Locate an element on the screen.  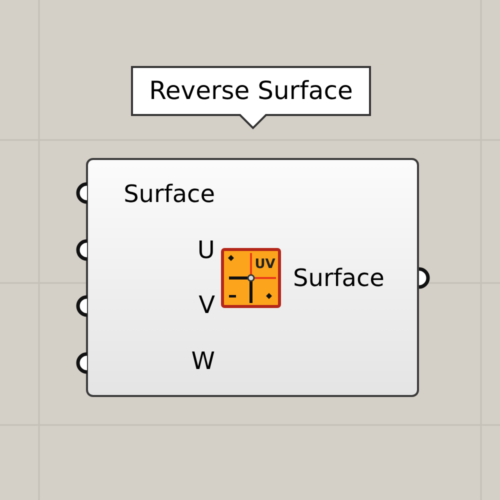
tooltip-text: Reverse Surface is located at coordinates (251, 91).